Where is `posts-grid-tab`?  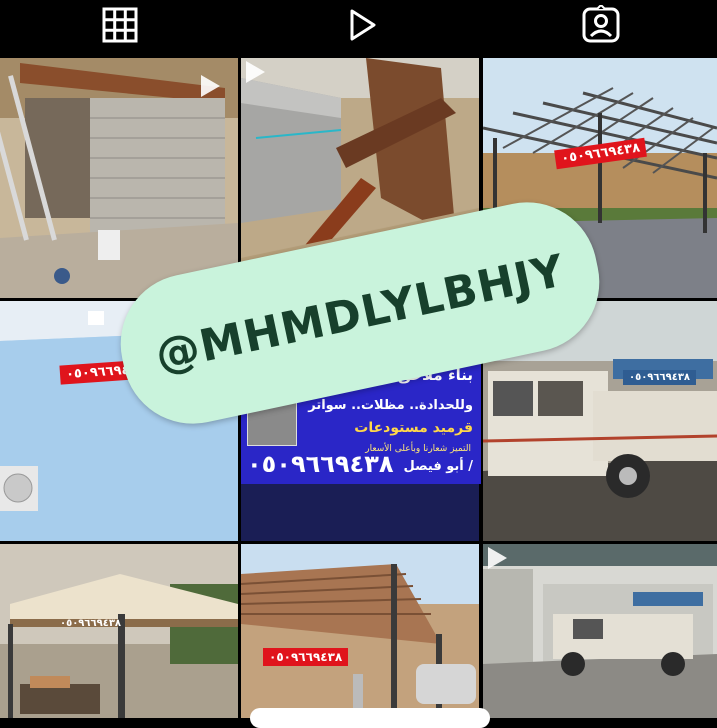
posts-grid-tab is located at coordinates (120, 25).